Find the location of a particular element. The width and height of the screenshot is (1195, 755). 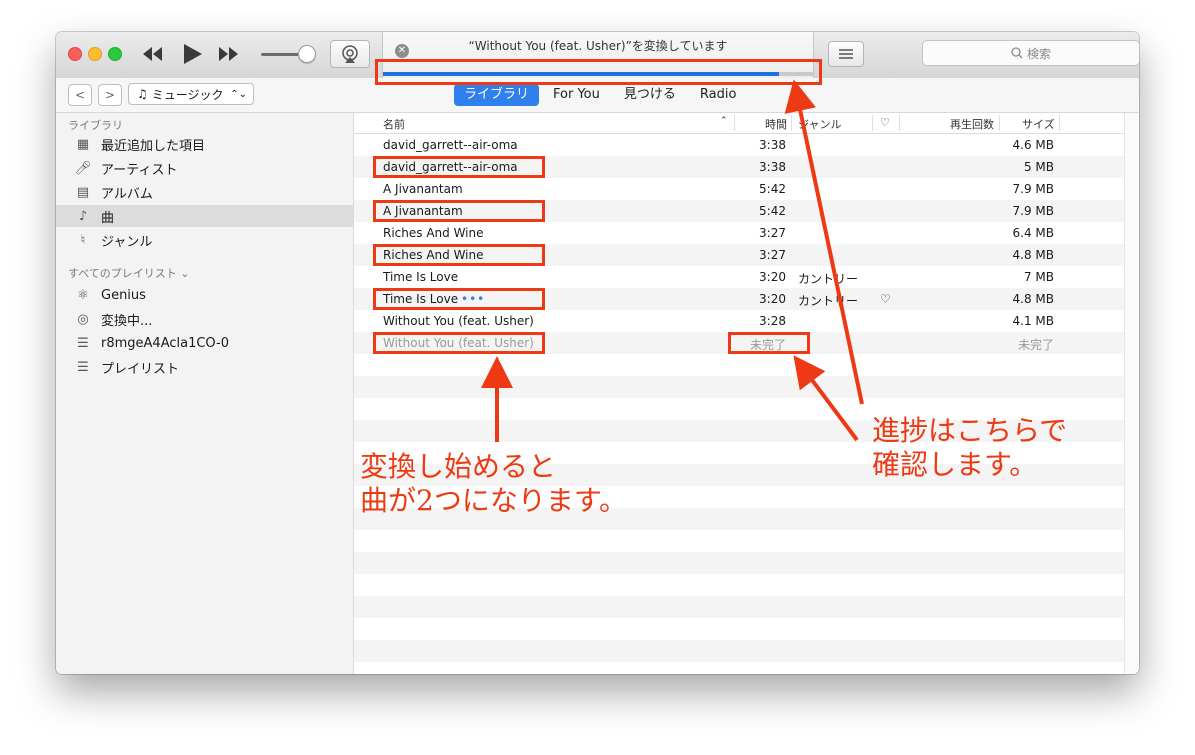

play-icon is located at coordinates (192, 54).